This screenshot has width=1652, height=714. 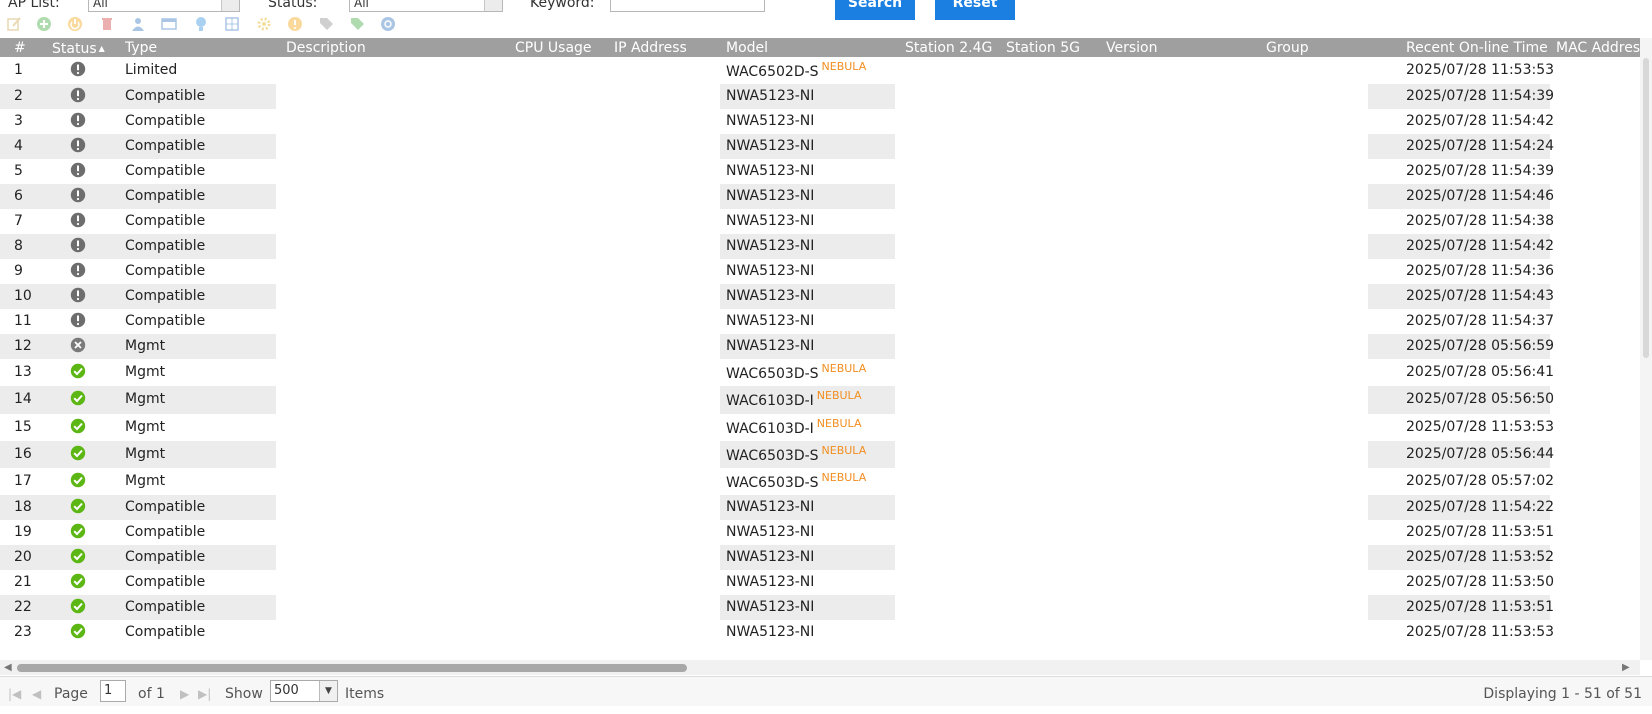 I want to click on row-recent-online-time: 2025/07/28 11:54:22, so click(x=1480, y=507).